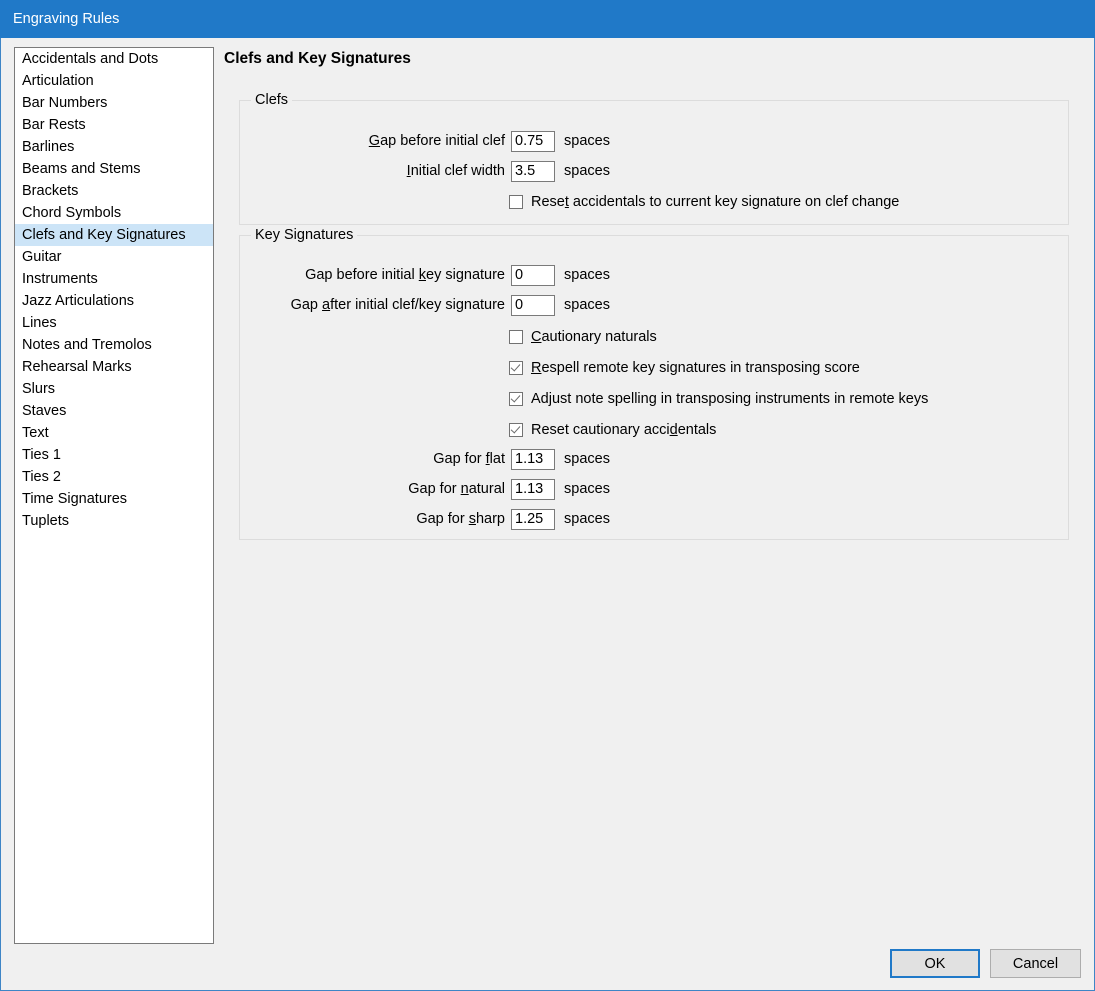 This screenshot has height=991, width=1095. I want to click on sidebar-item-label: Bar Numbers, so click(65, 103).